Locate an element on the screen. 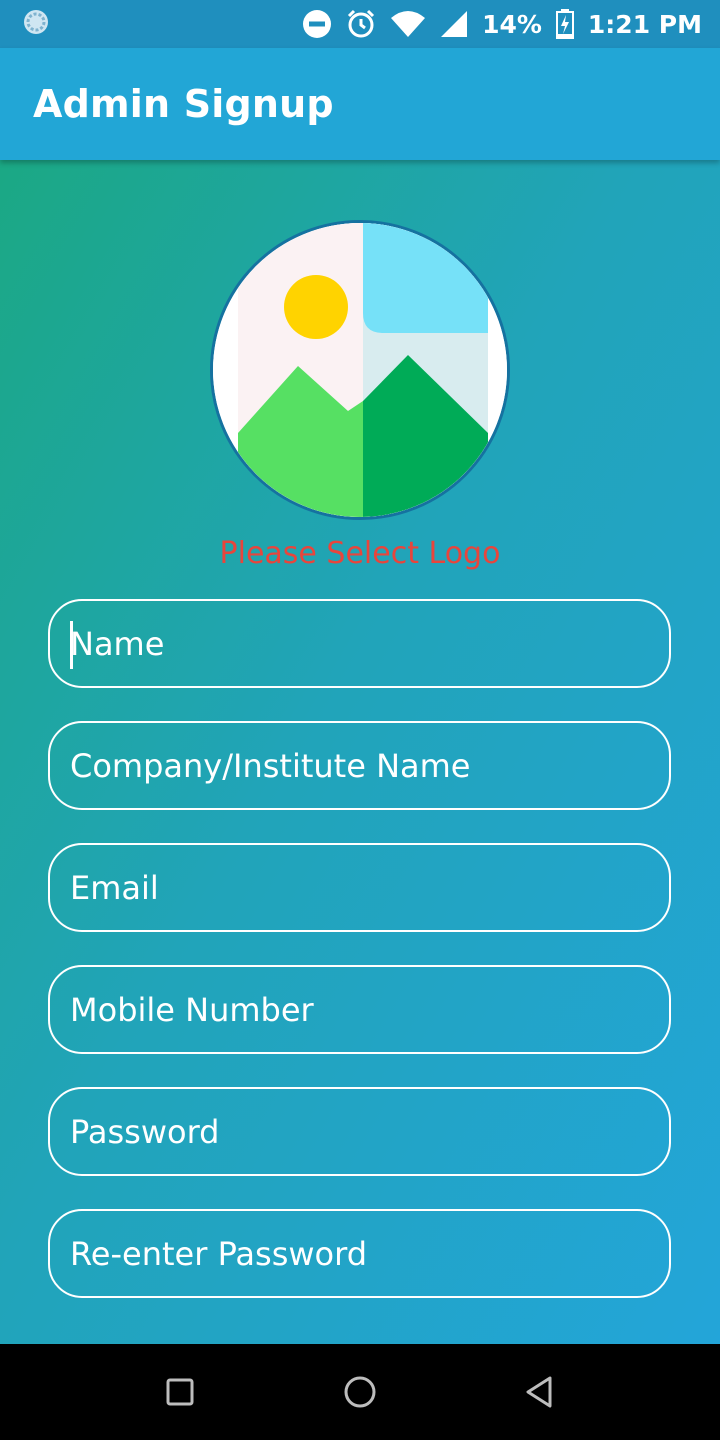 The height and width of the screenshot is (1440, 720). square-icon is located at coordinates (180, 1392).